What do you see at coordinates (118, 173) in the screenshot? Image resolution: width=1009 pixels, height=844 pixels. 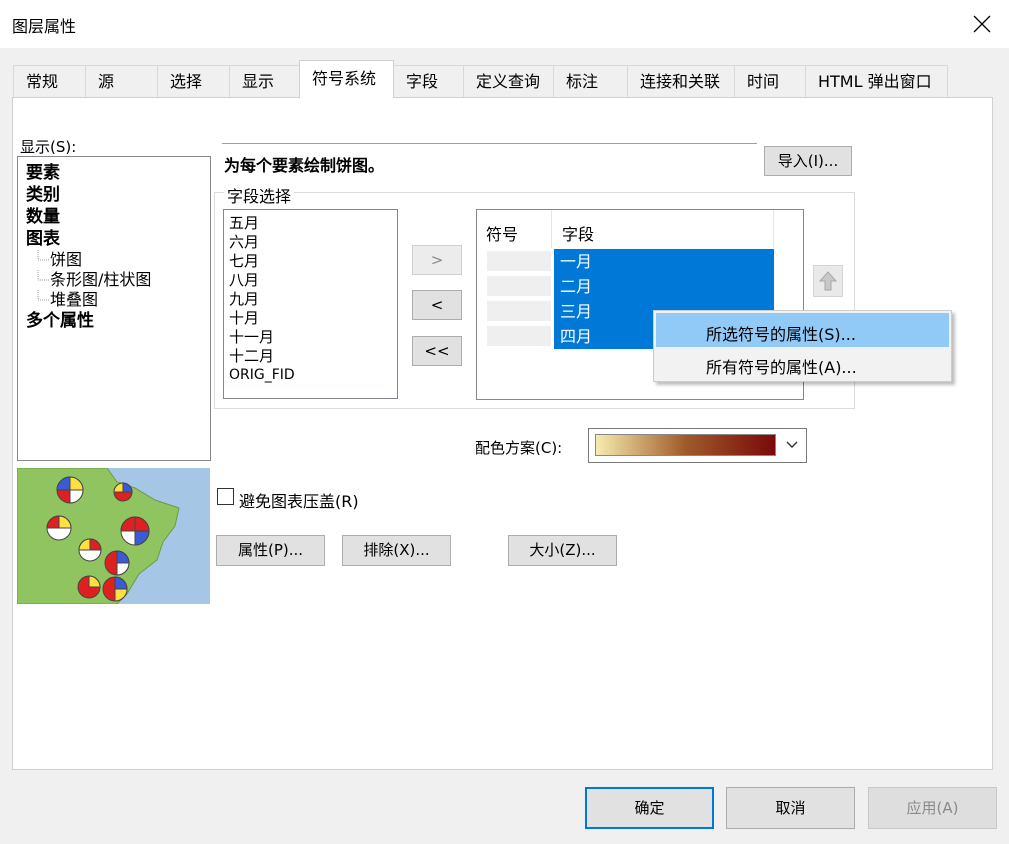 I see `show-item-features: 要素` at bounding box center [118, 173].